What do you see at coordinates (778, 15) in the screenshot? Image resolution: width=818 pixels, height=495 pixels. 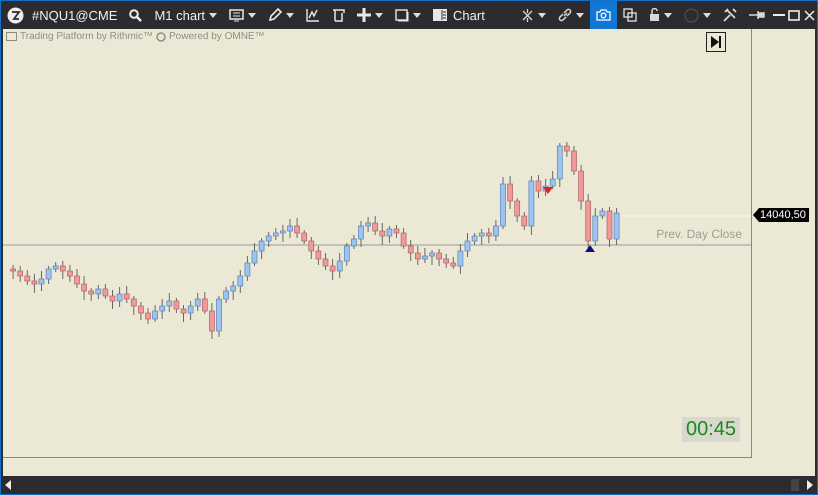 I see `minimize-icon` at bounding box center [778, 15].